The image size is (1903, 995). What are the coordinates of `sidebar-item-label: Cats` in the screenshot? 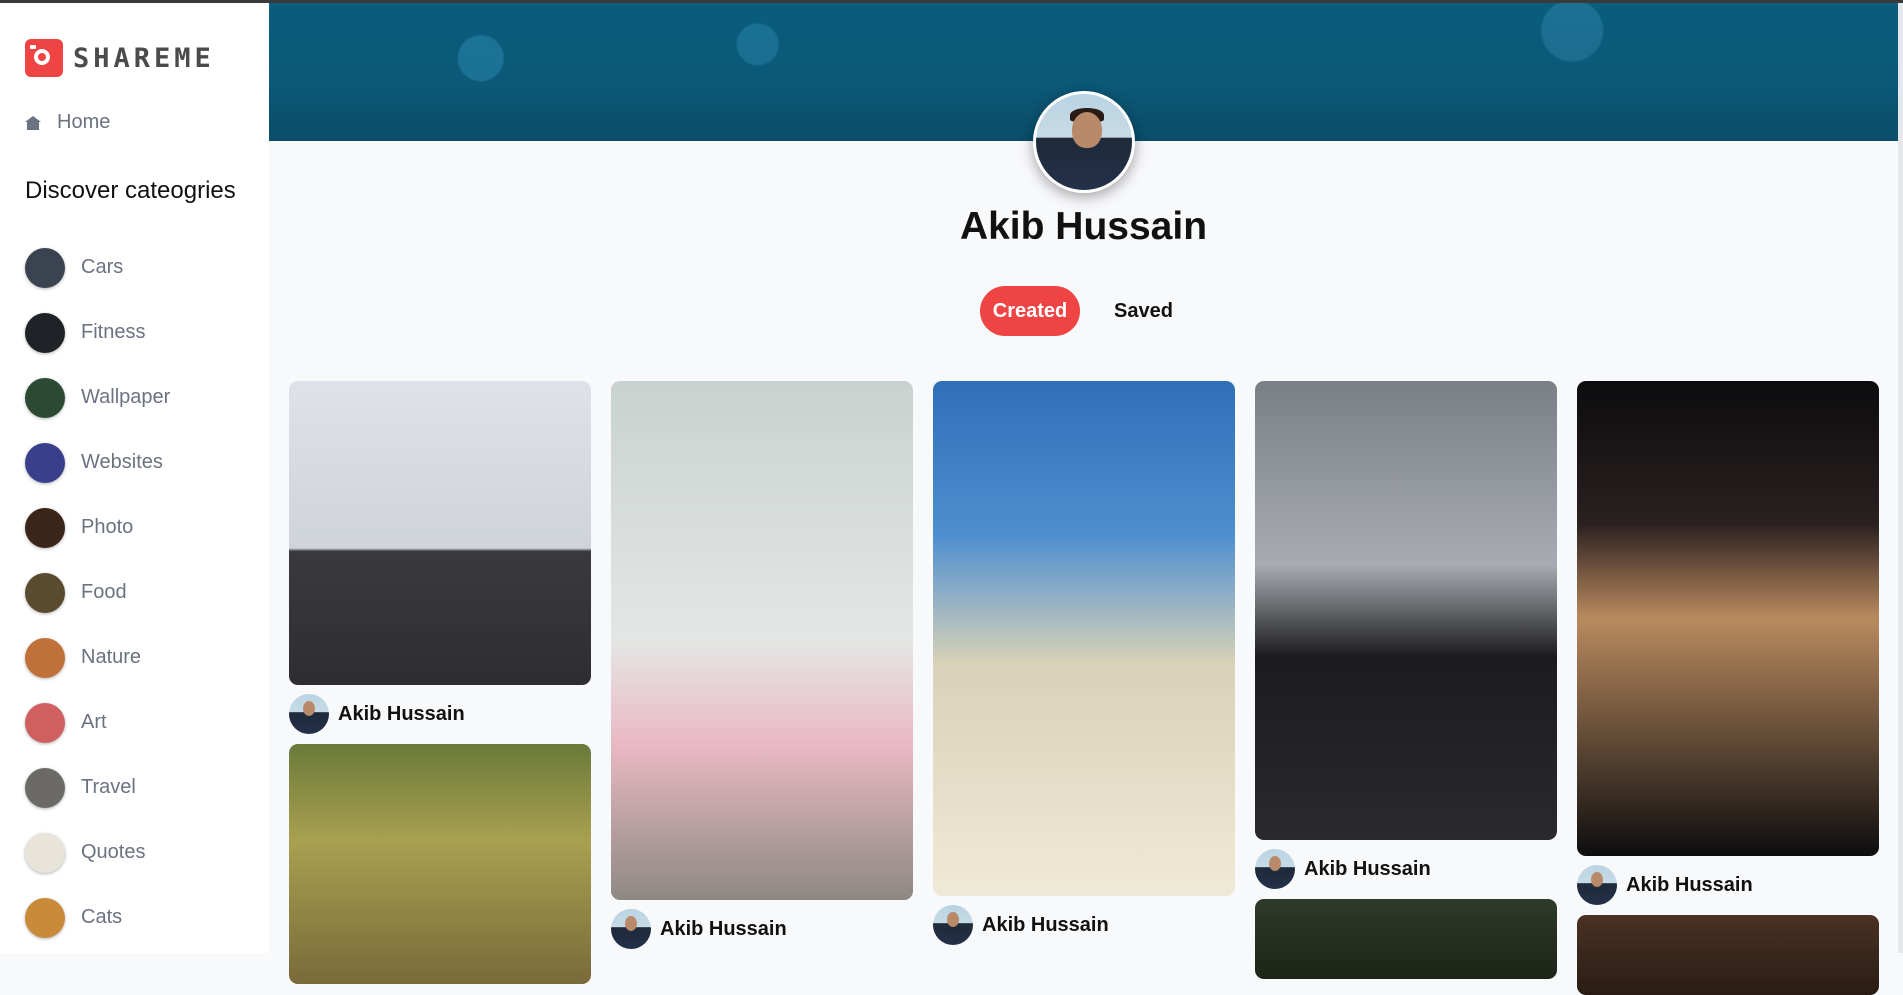 It's located at (102, 917).